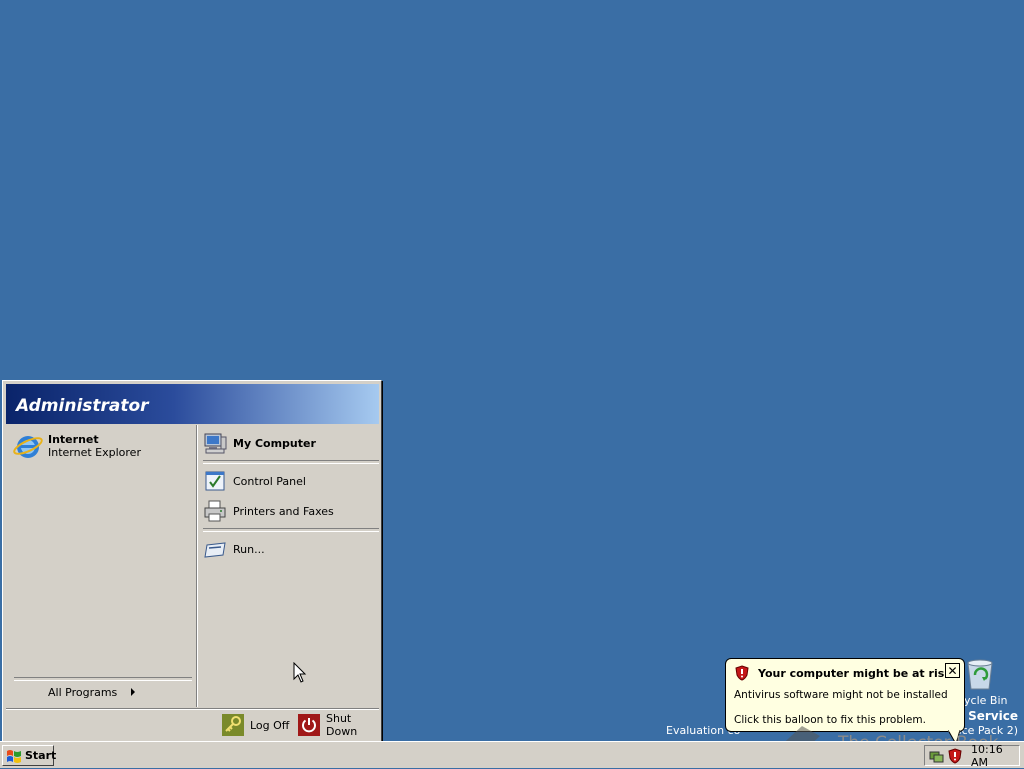 The width and height of the screenshot is (1024, 769). What do you see at coordinates (103, 679) in the screenshot?
I see `left-pane-divider` at bounding box center [103, 679].